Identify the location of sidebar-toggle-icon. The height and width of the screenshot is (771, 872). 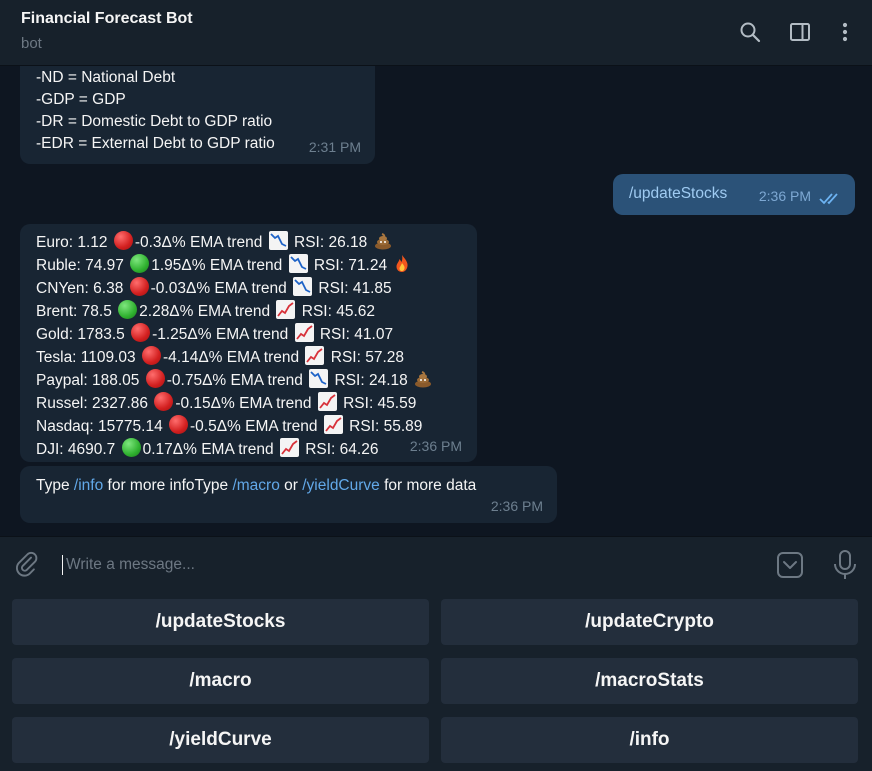
(800, 32).